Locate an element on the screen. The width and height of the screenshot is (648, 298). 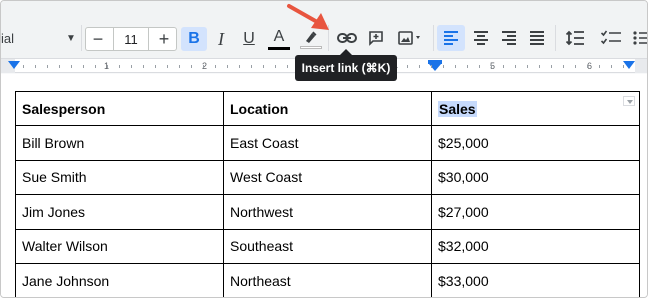
table-cell: $25,000 is located at coordinates (535, 143).